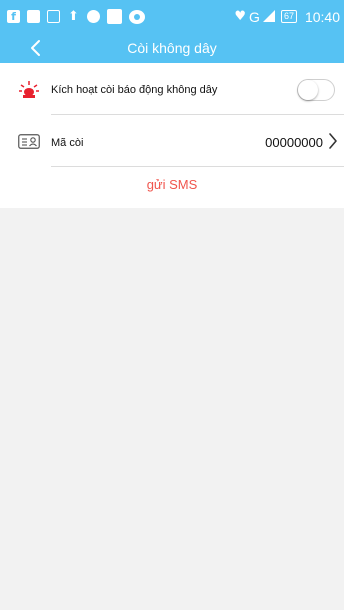 Image resolution: width=344 pixels, height=610 pixels. Describe the element at coordinates (134, 90) in the screenshot. I see `enable-alarm-label: Kích hoạt còi báo động không dây` at that location.